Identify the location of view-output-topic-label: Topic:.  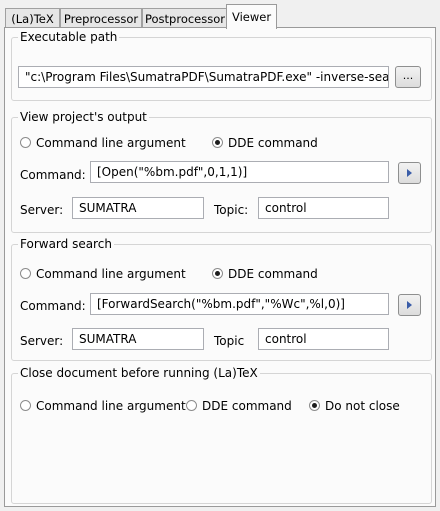
(231, 210).